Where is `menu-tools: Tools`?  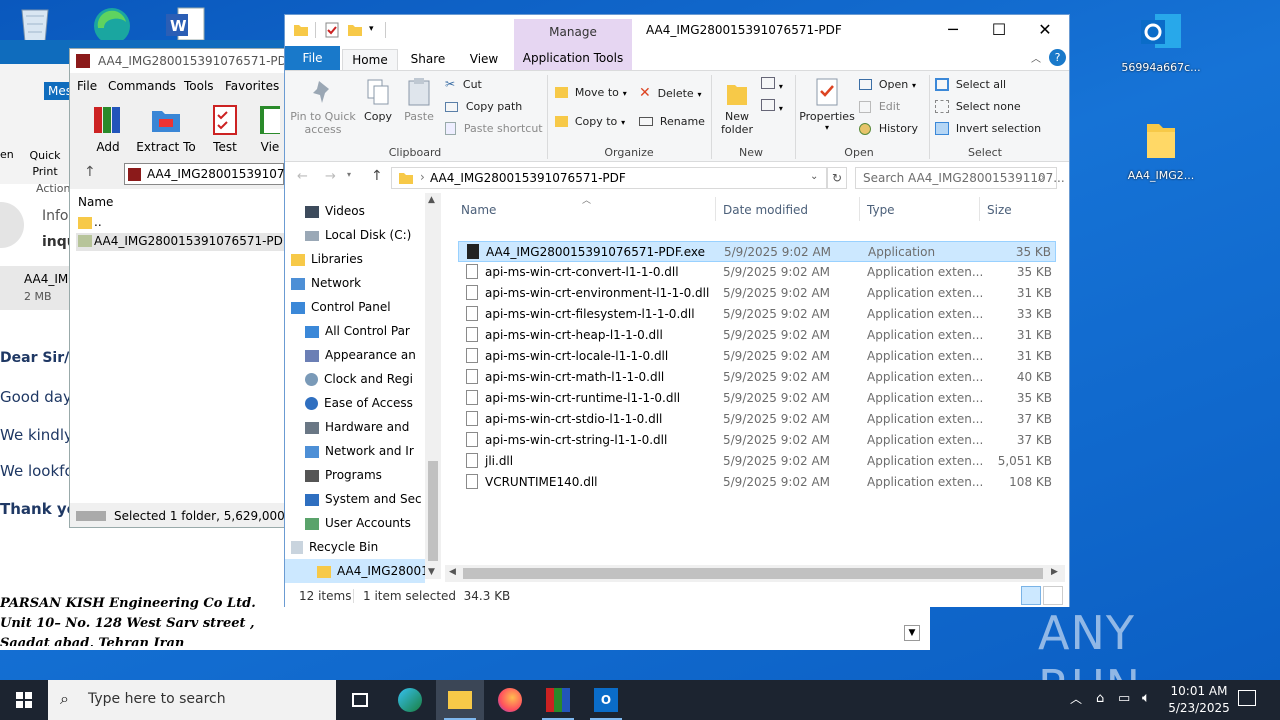
menu-tools: Tools is located at coordinates (199, 86).